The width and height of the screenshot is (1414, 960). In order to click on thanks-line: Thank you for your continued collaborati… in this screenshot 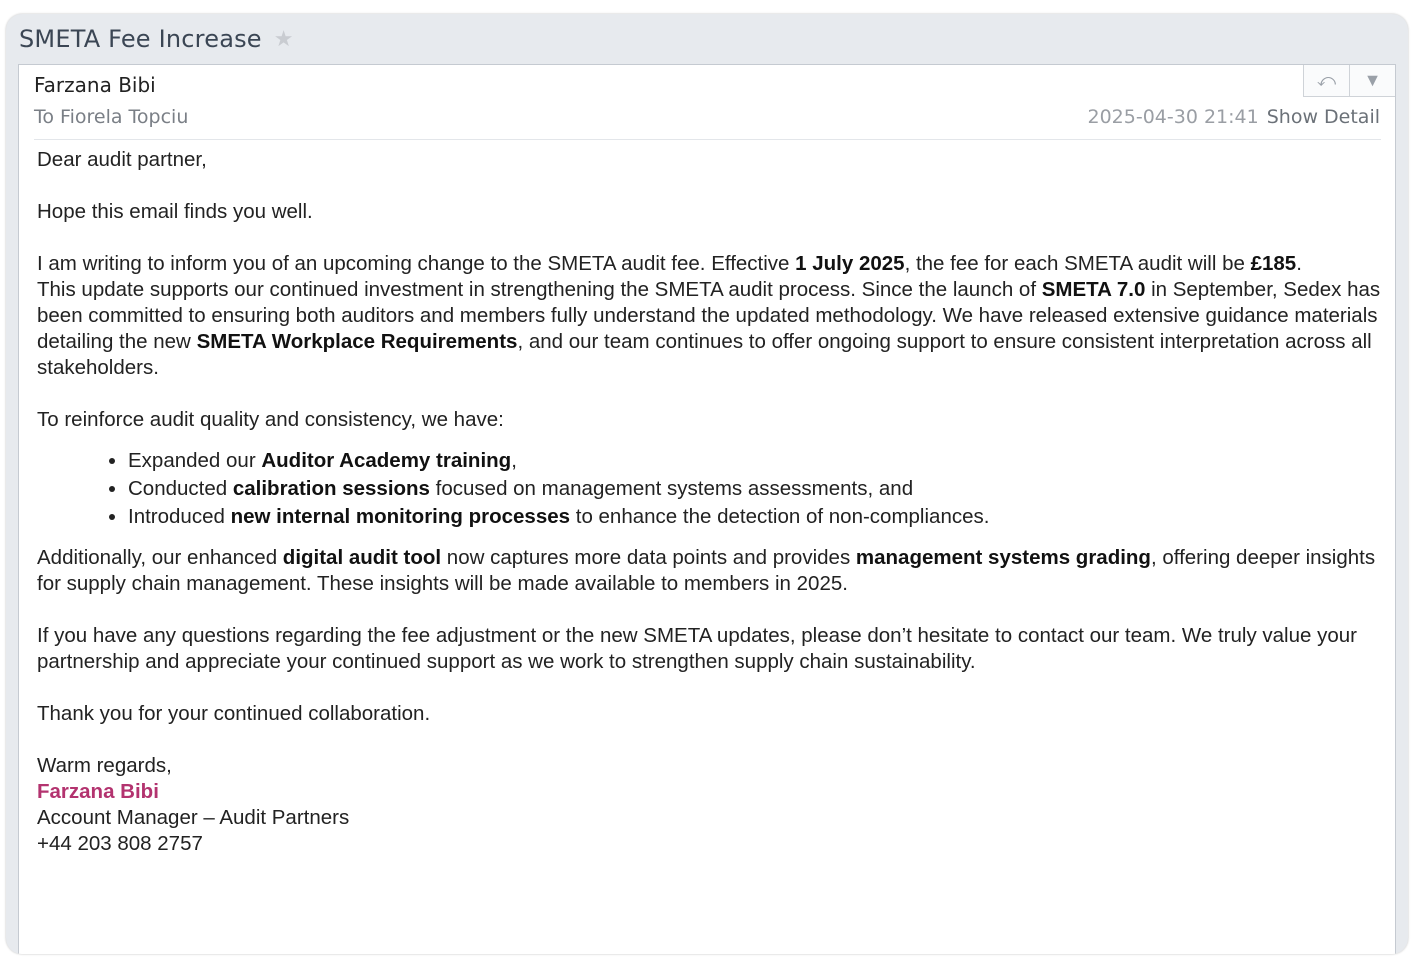, I will do `click(234, 713)`.